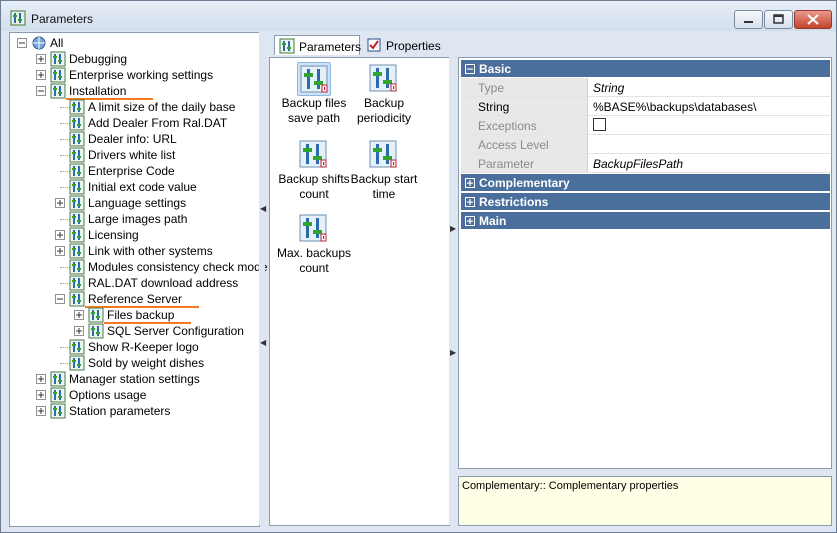  Describe the element at coordinates (384, 186) in the screenshot. I see `gallery-item-label: Backup start time` at that location.